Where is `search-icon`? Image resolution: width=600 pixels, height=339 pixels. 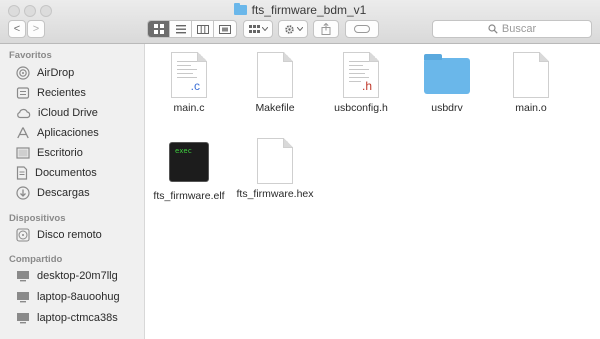 search-icon is located at coordinates (493, 29).